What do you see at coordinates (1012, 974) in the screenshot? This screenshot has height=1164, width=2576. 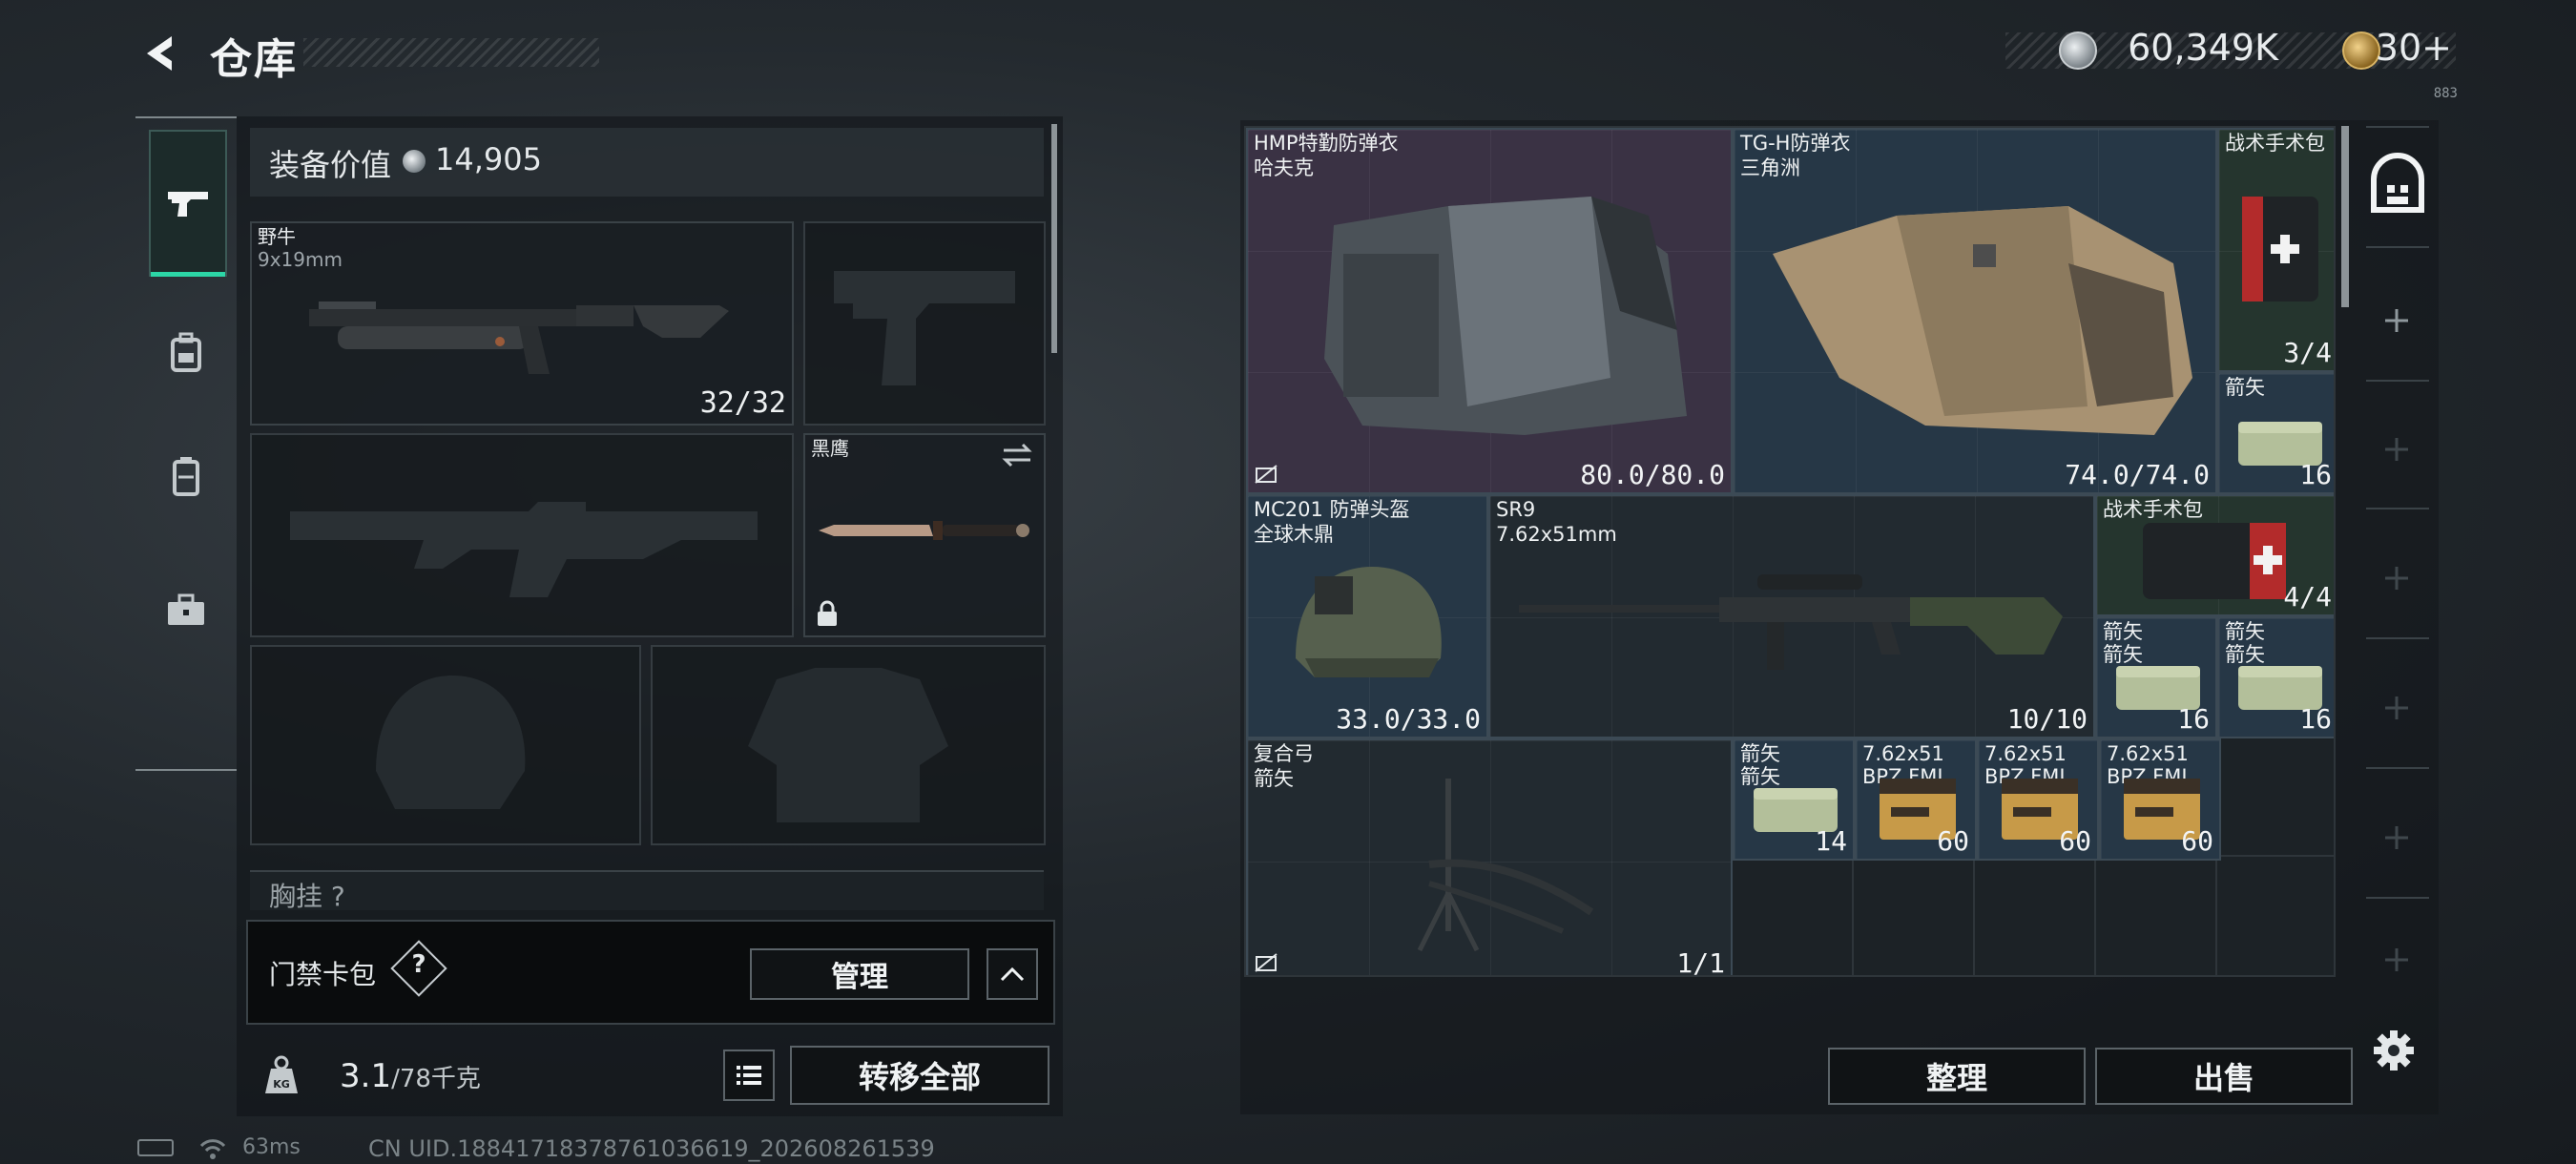 I see `collapse-button` at bounding box center [1012, 974].